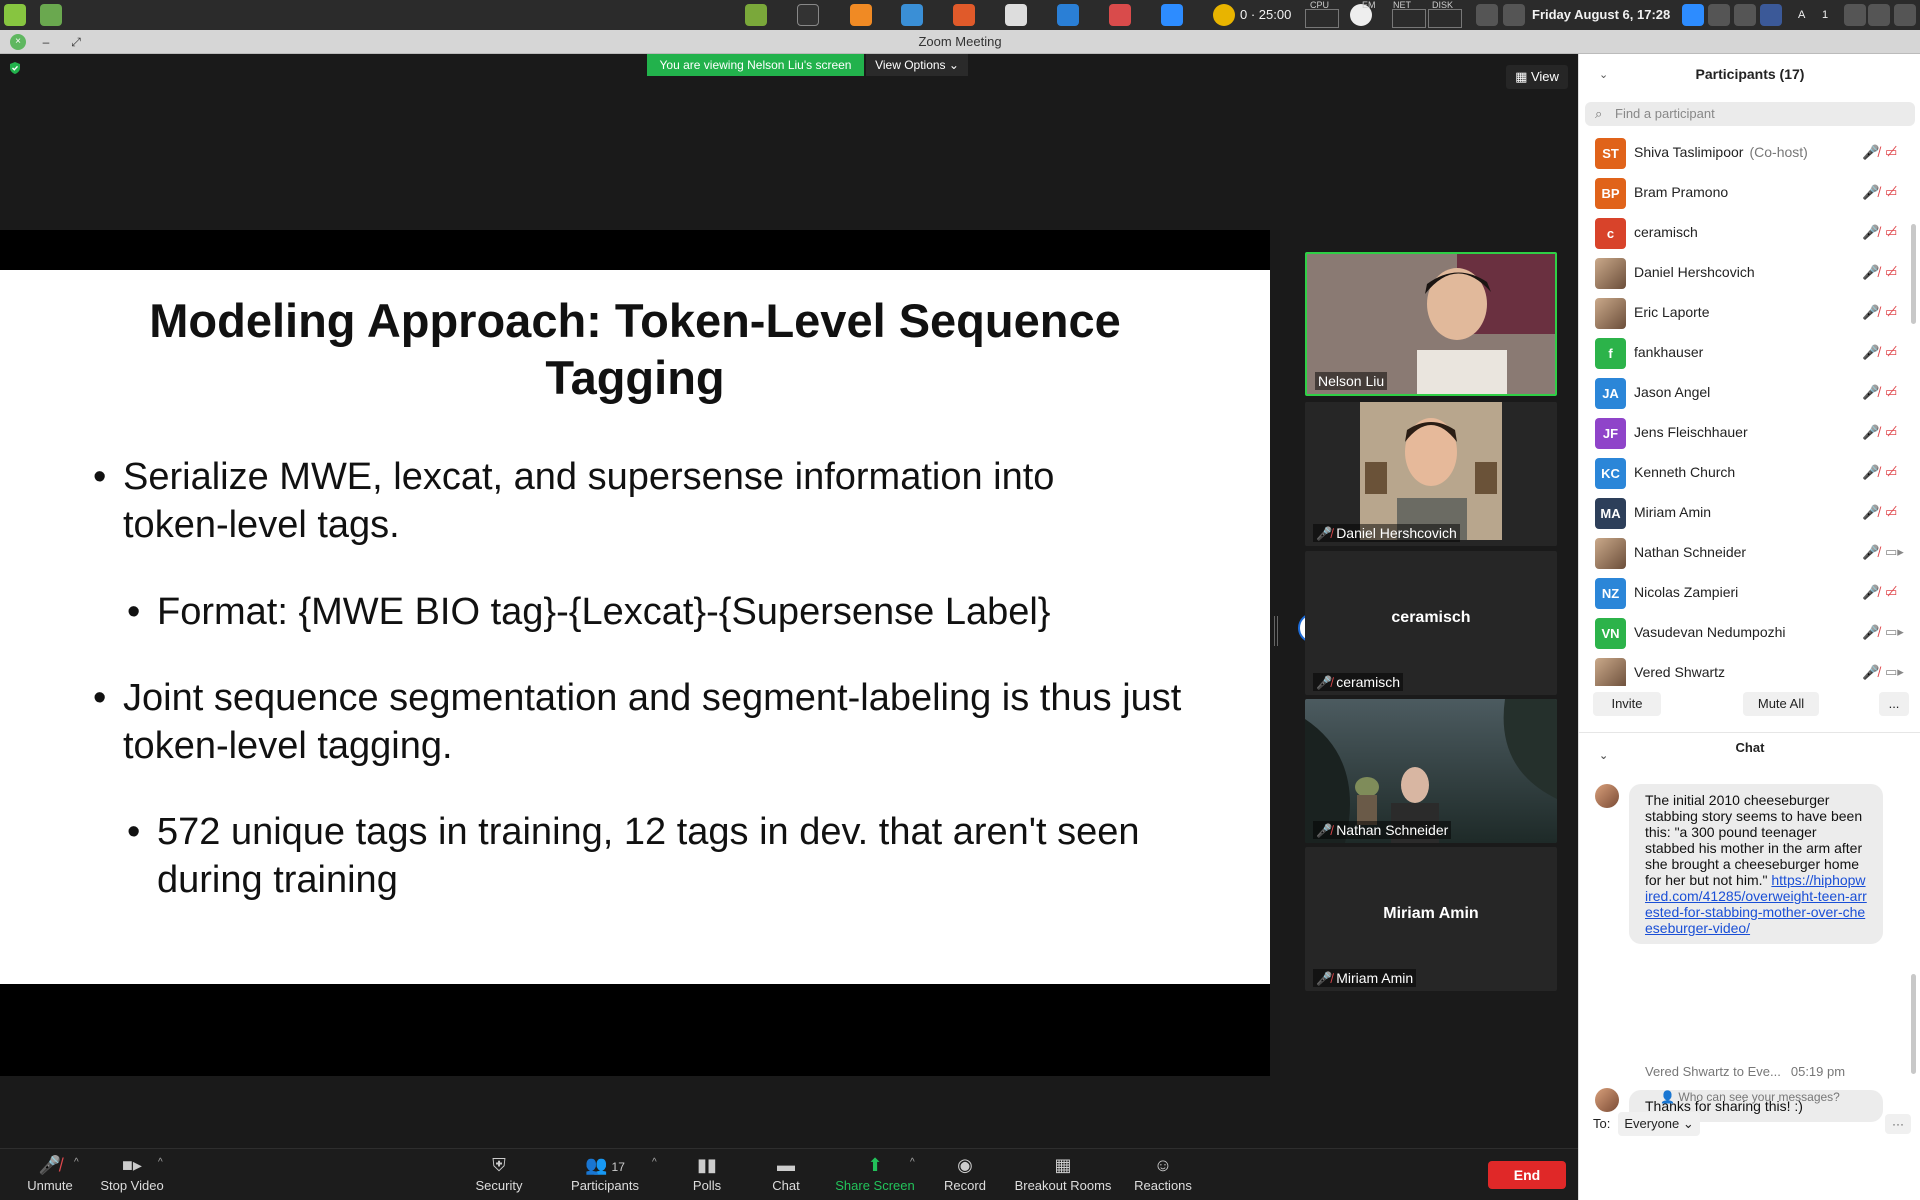  Describe the element at coordinates (1744, 232) in the screenshot. I see `participant-row: c ceramisch 🎤̸ ▭̸` at that location.